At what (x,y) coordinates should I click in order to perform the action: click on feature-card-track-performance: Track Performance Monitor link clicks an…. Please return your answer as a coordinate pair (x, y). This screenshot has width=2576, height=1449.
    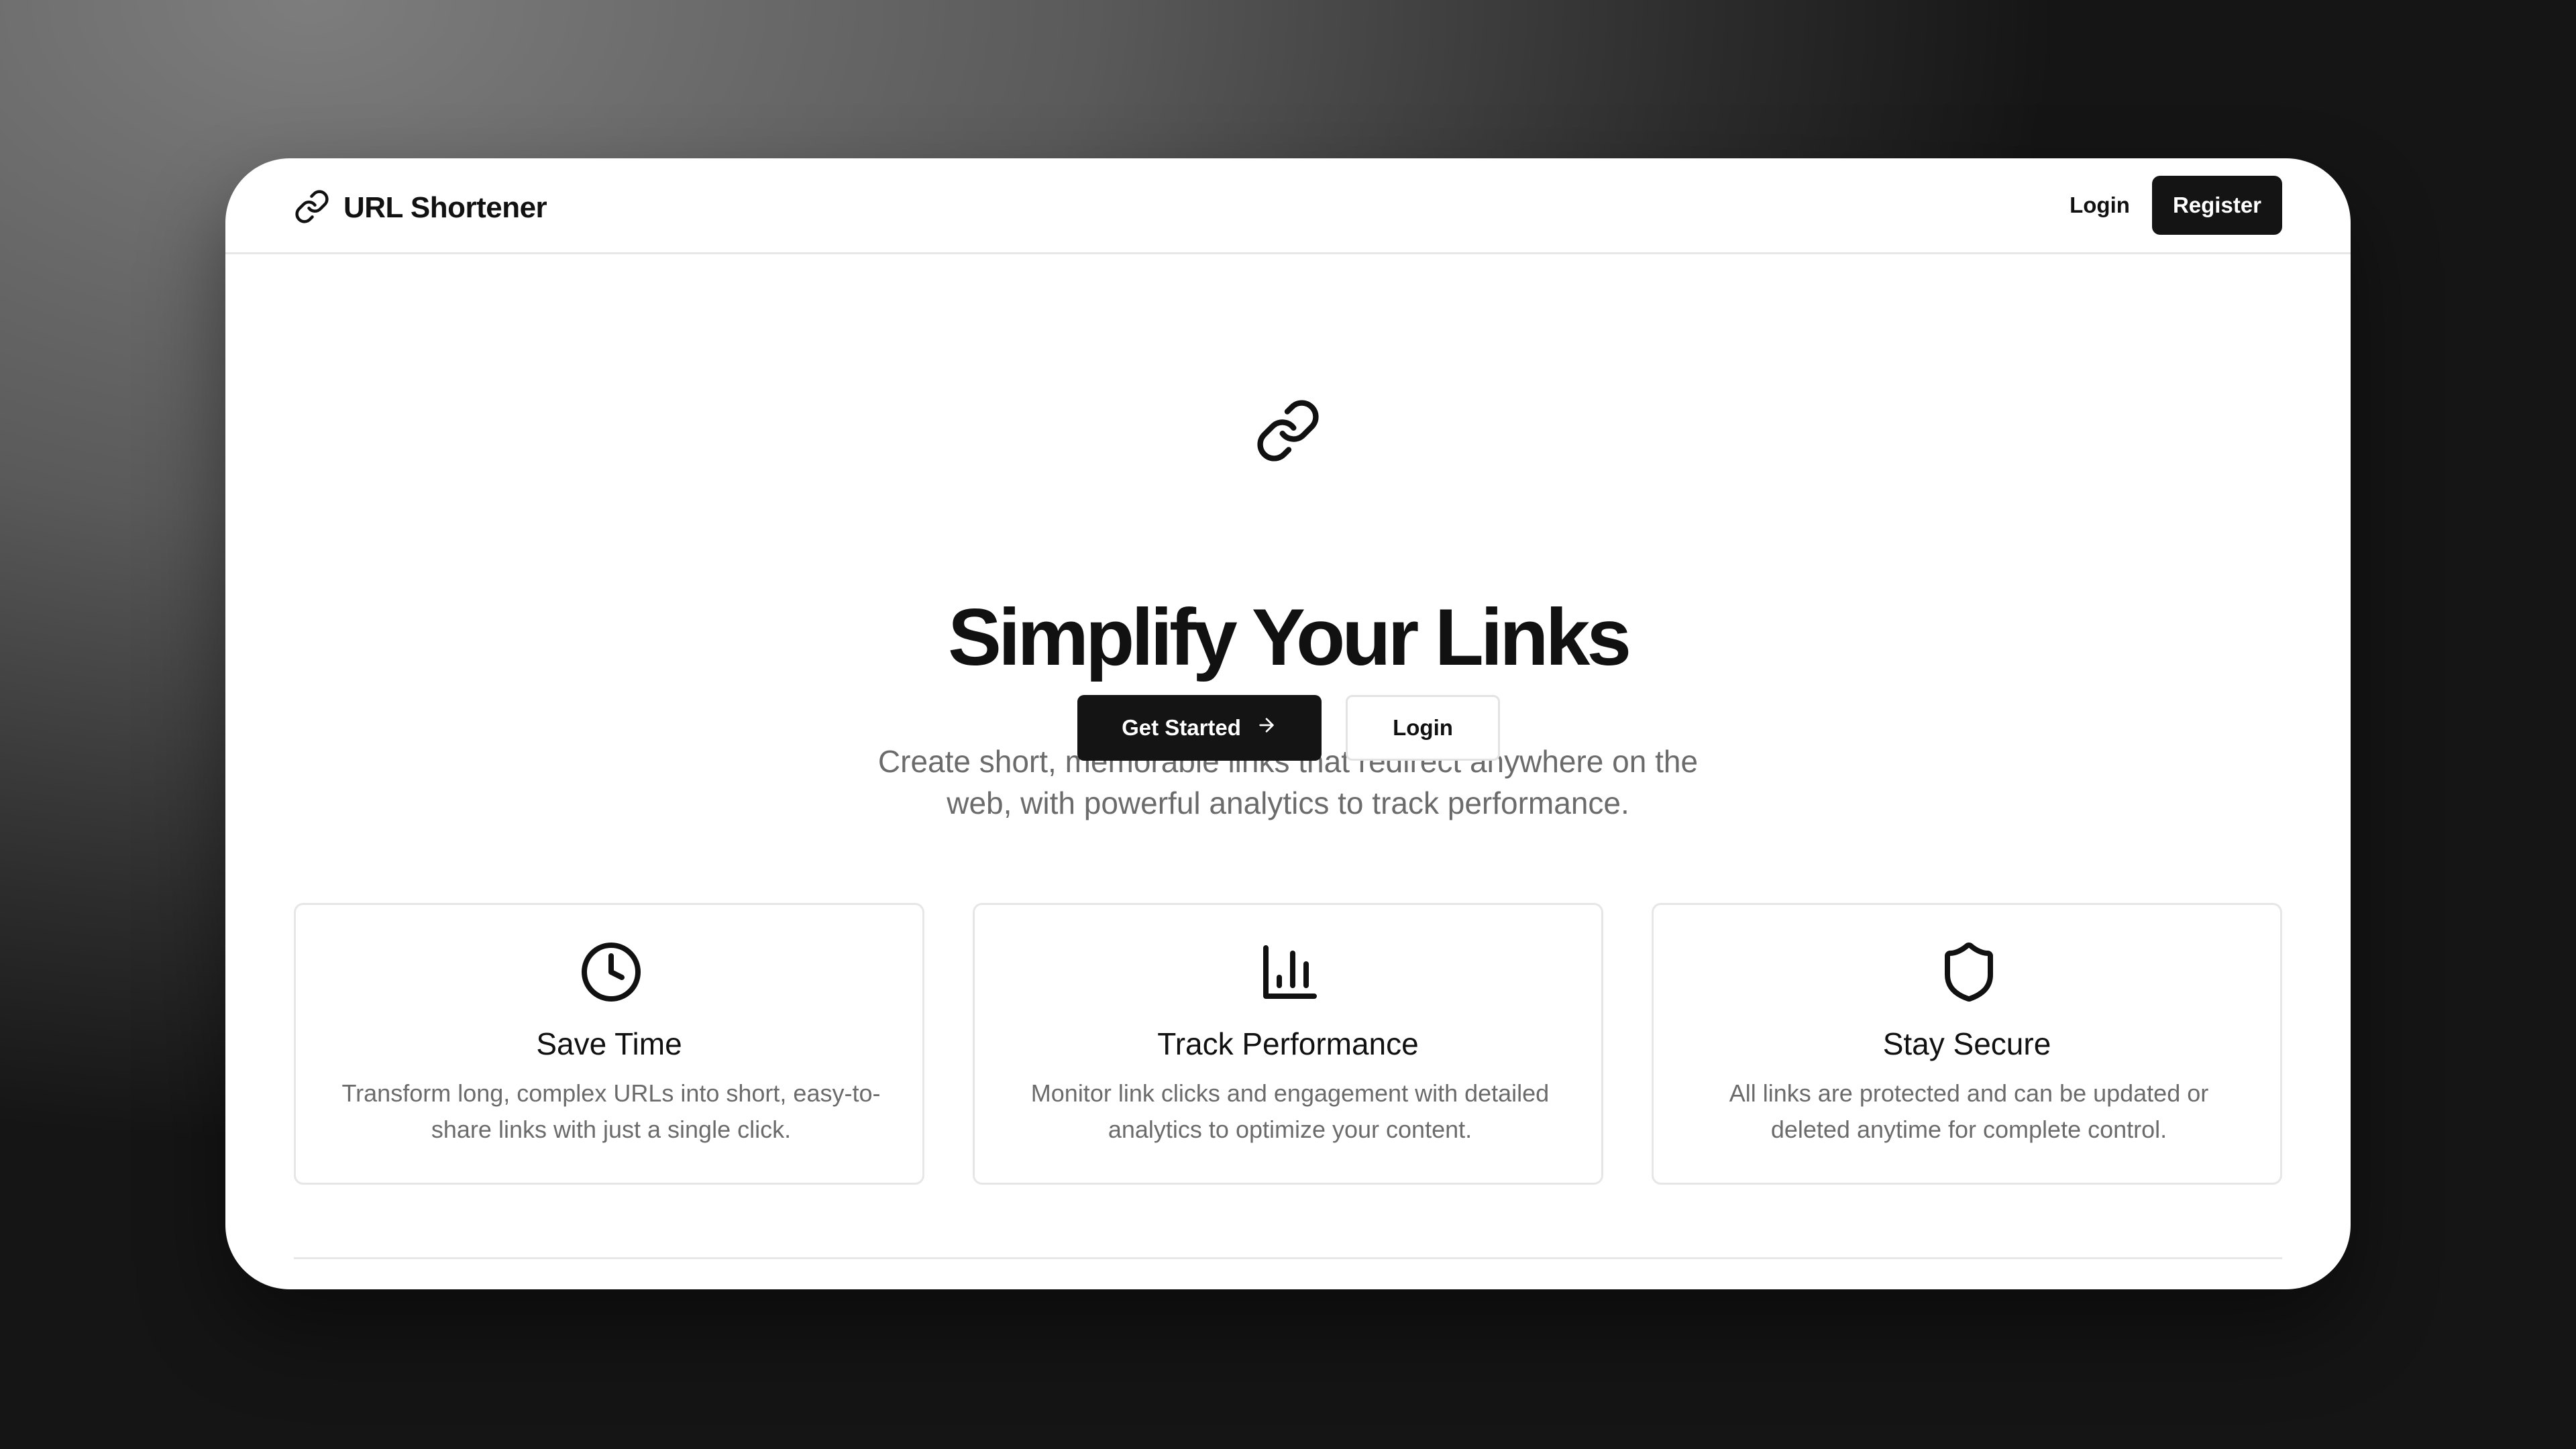
    Looking at the image, I should click on (1288, 1044).